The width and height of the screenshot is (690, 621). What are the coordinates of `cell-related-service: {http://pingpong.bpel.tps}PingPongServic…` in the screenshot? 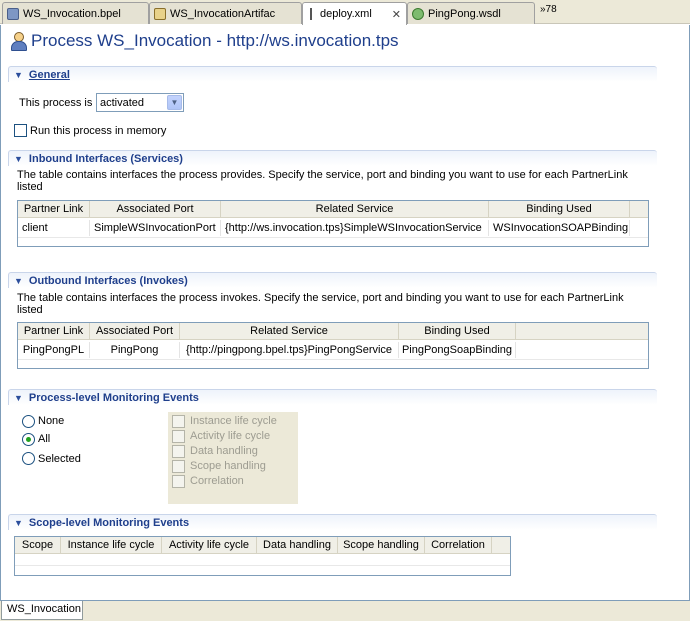 It's located at (289, 350).